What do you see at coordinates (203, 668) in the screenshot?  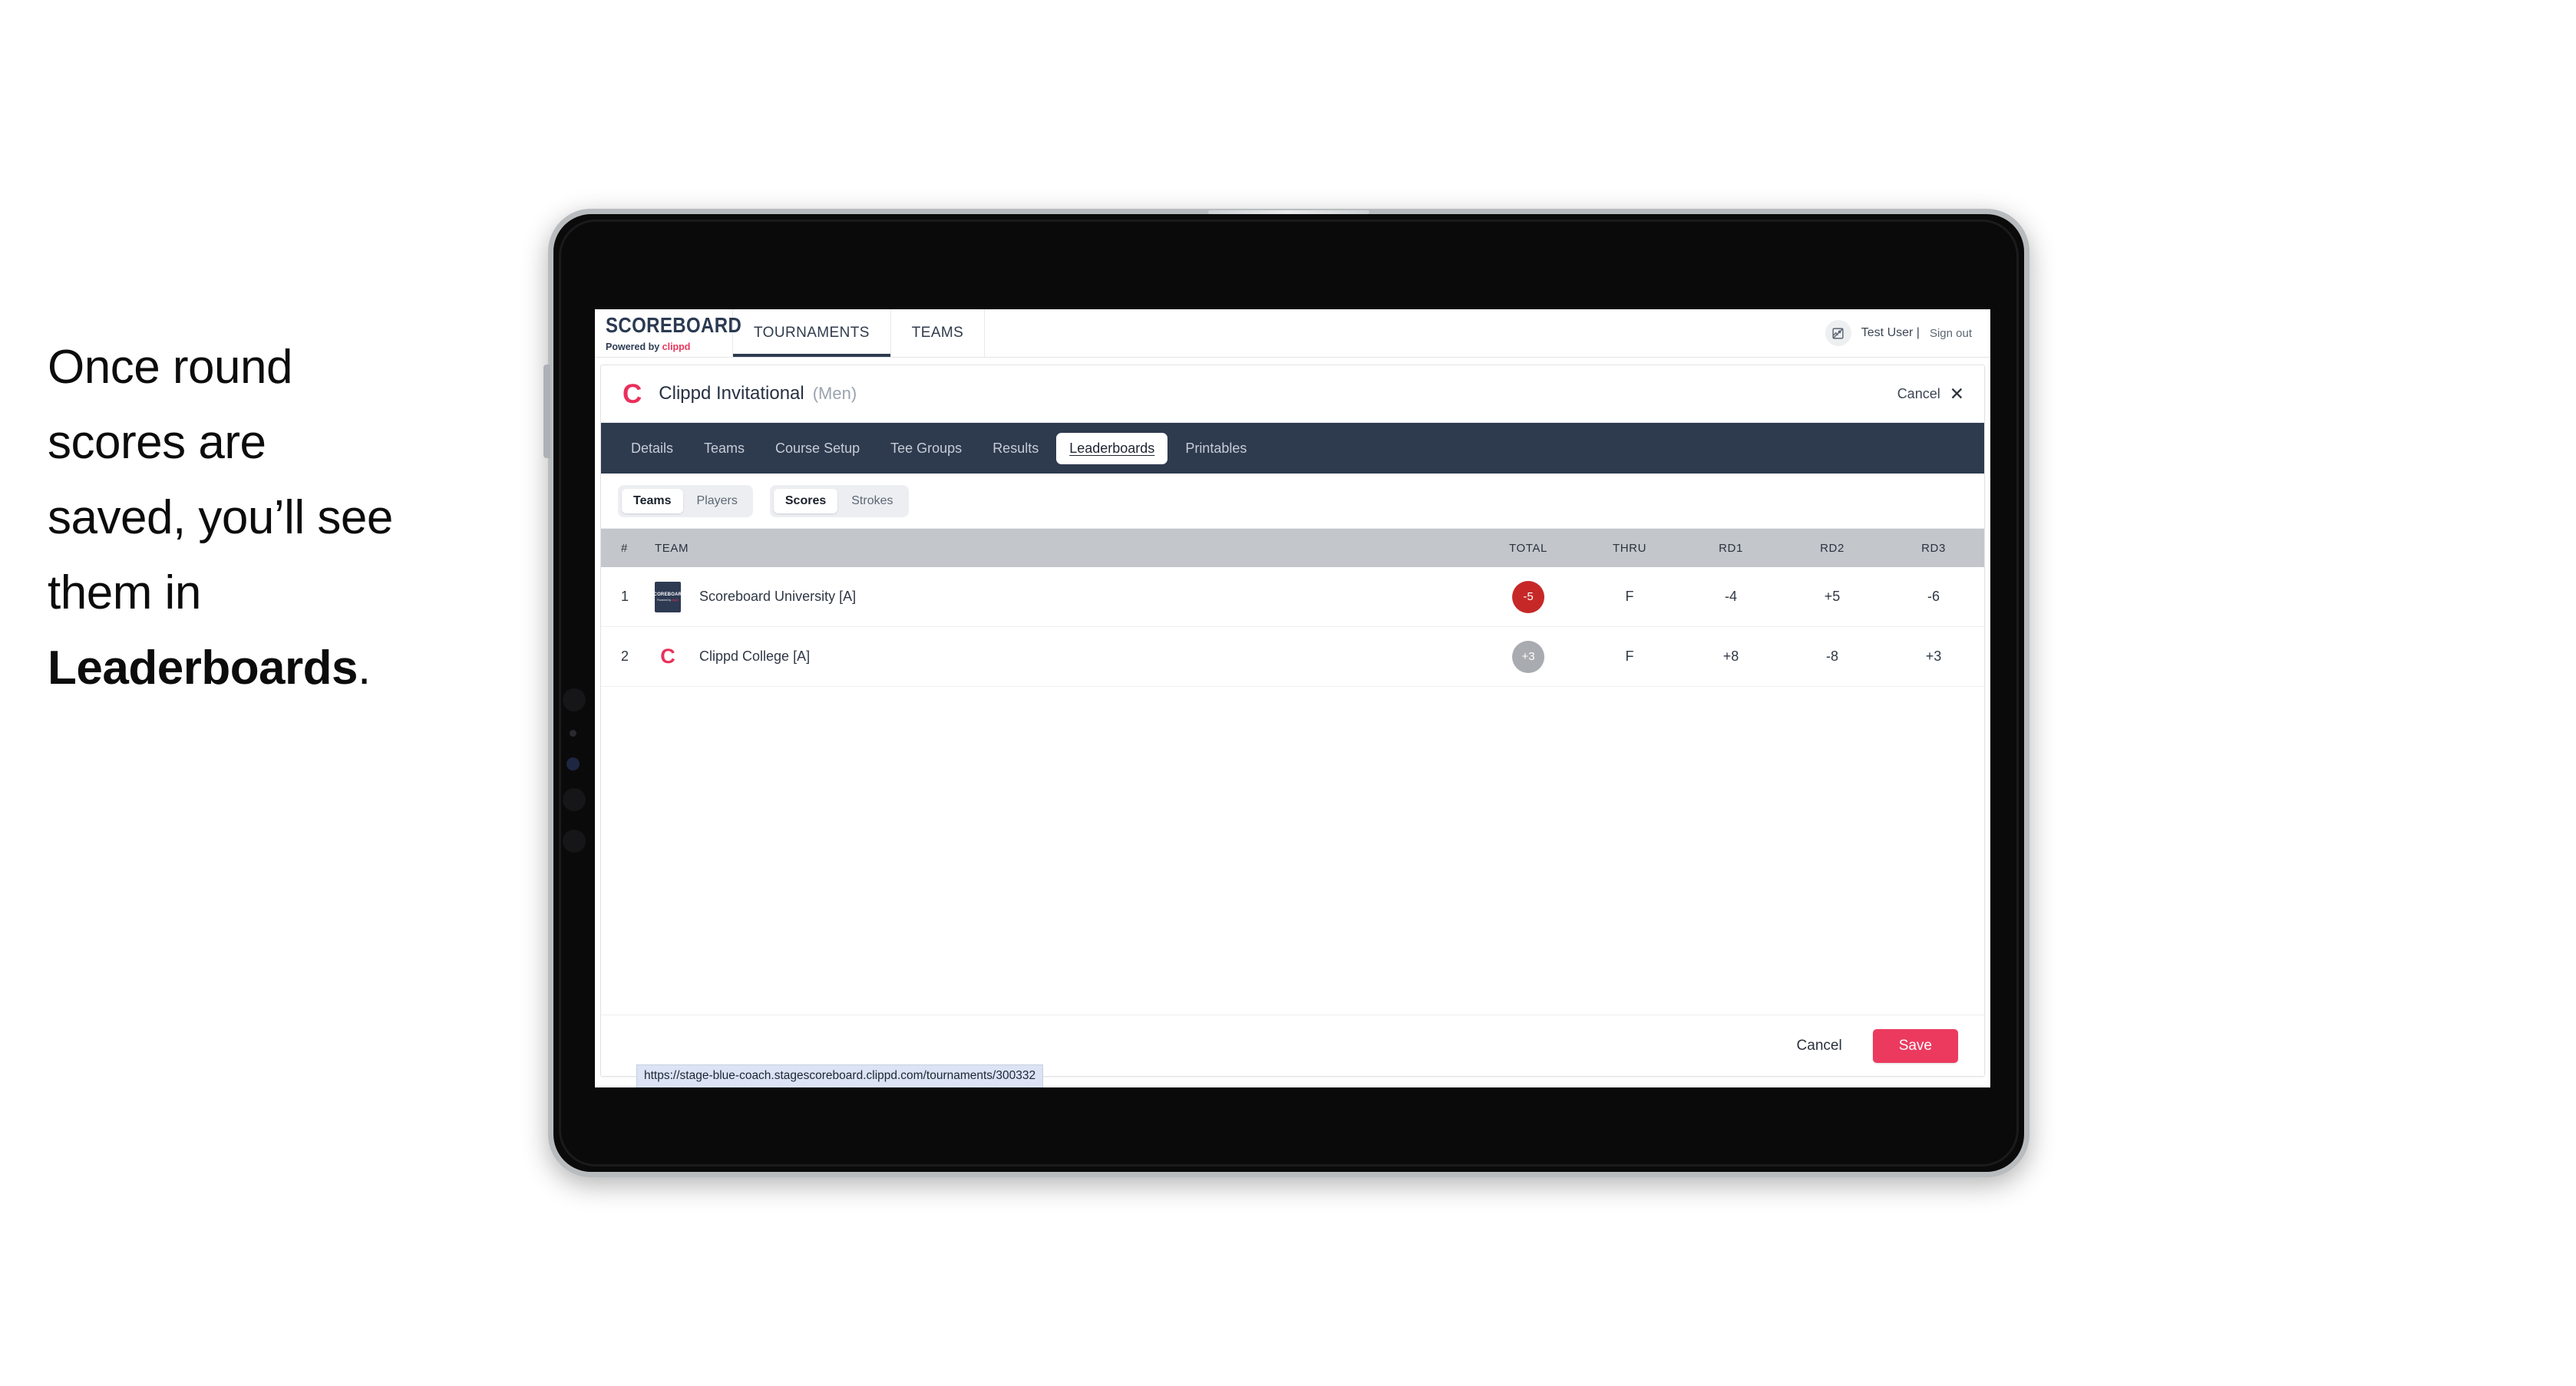 I see `caption-bold-term: Leaderboards` at bounding box center [203, 668].